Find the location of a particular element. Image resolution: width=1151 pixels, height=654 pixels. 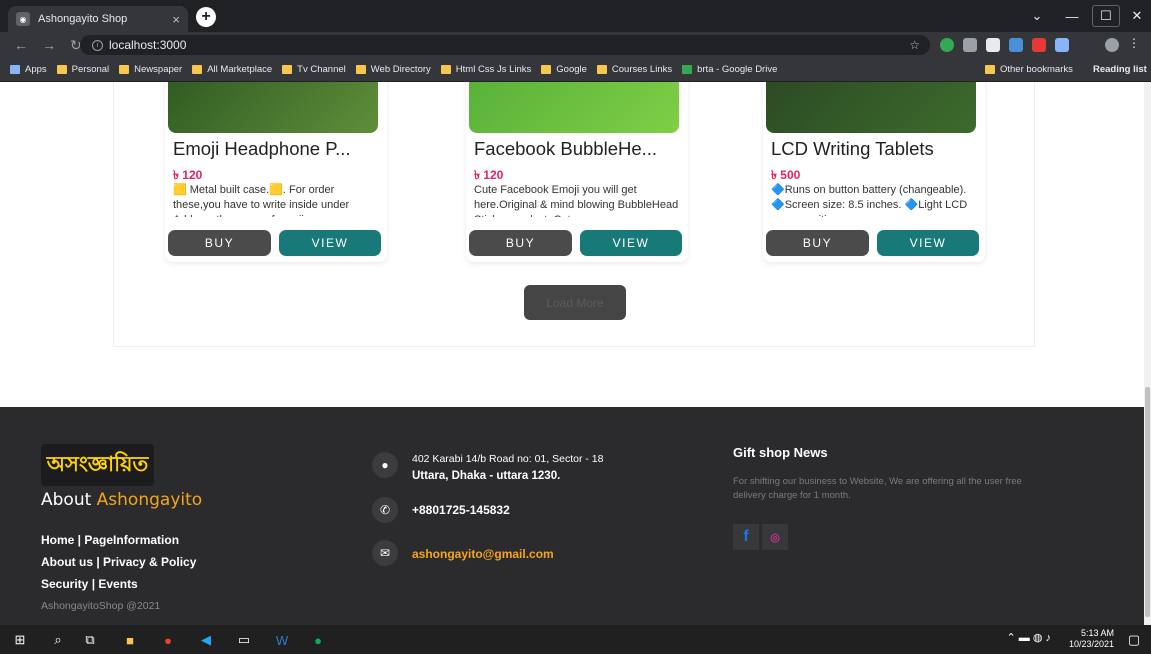

url-text: localhost:3000 is located at coordinates (148, 45).